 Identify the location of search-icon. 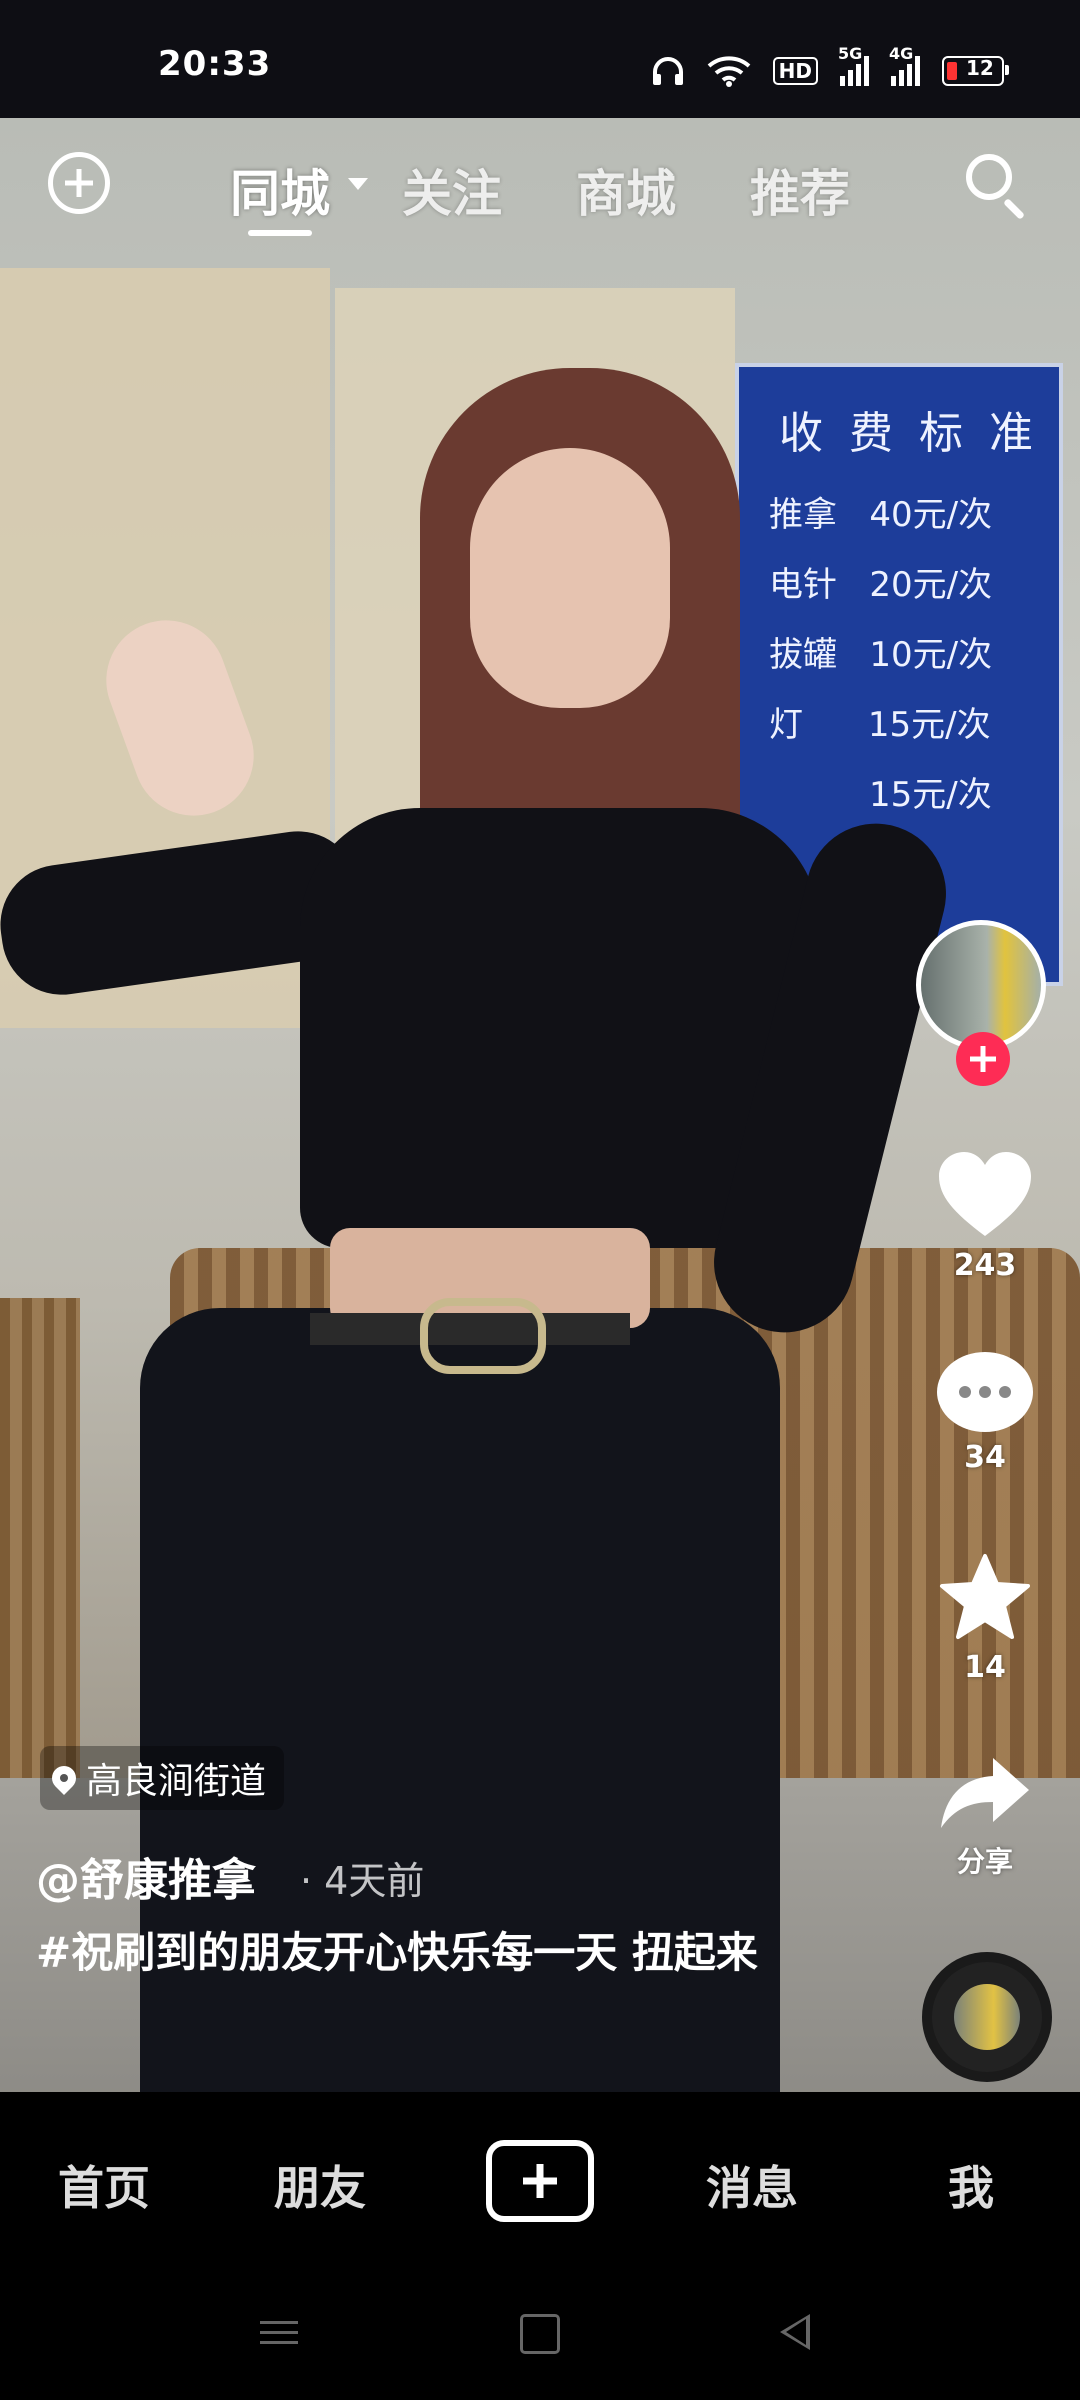
(999, 187).